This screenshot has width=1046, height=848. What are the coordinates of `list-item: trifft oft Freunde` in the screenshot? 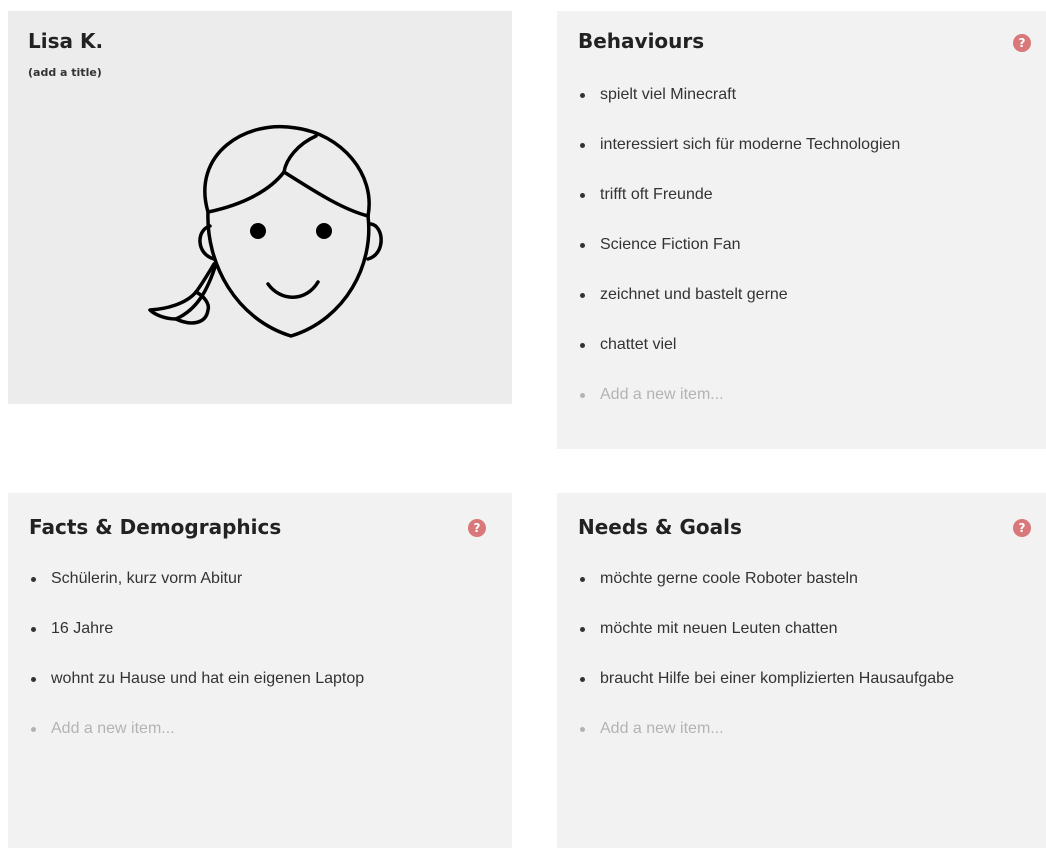 It's located at (739, 208).